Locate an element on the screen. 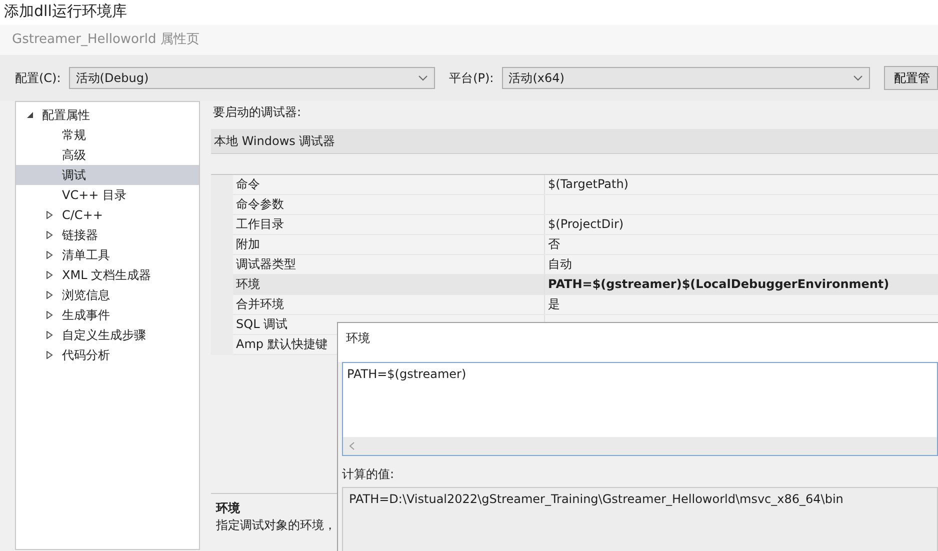 The height and width of the screenshot is (551, 938). property-value: 是 is located at coordinates (554, 304).